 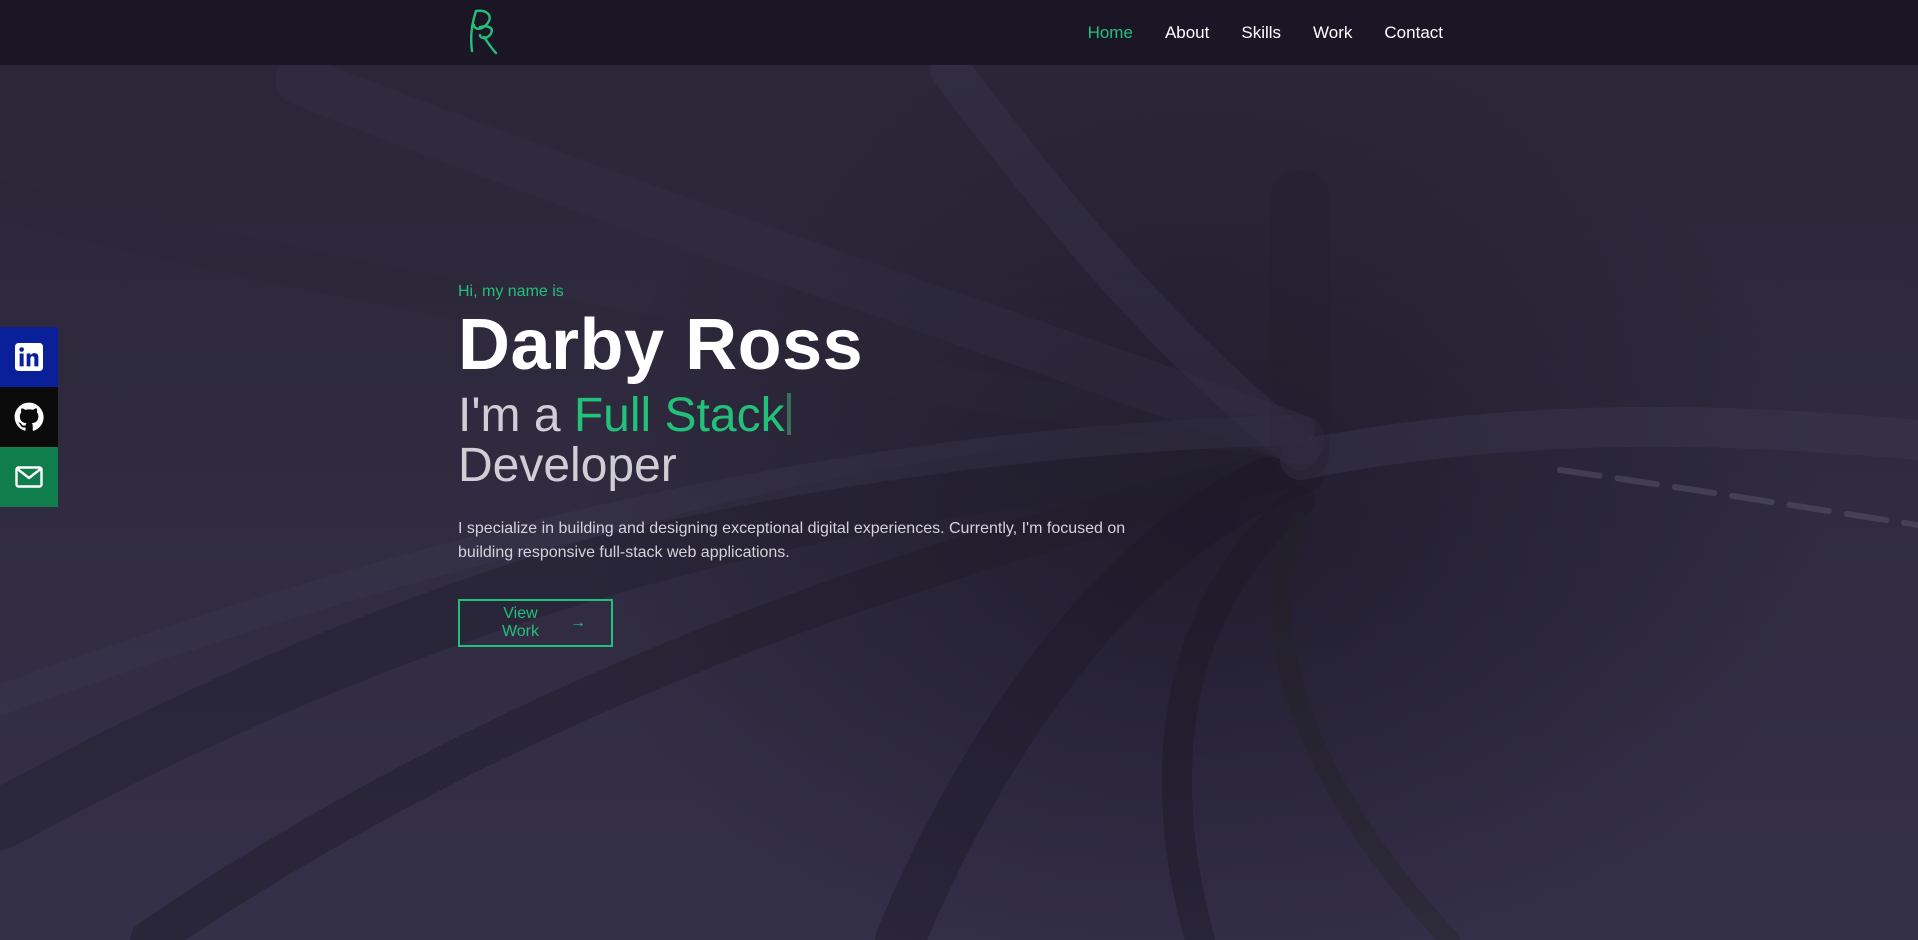 I want to click on github-link, so click(x=29, y=417).